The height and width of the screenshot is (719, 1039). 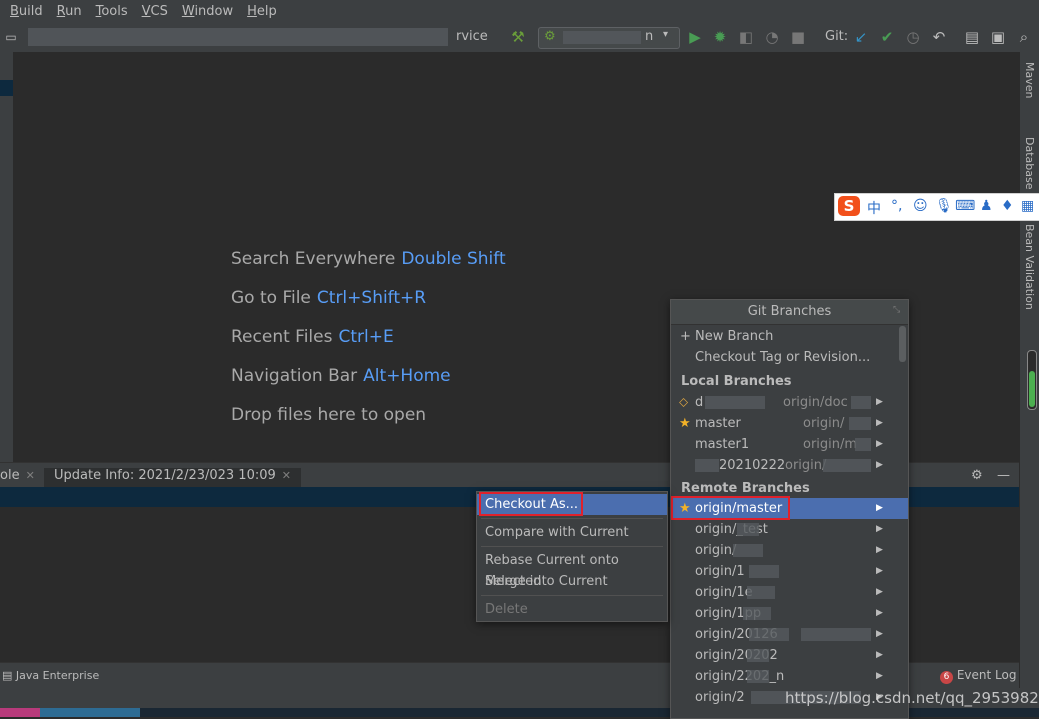 What do you see at coordinates (684, 402) in the screenshot?
I see `tag-icon: ⬦` at bounding box center [684, 402].